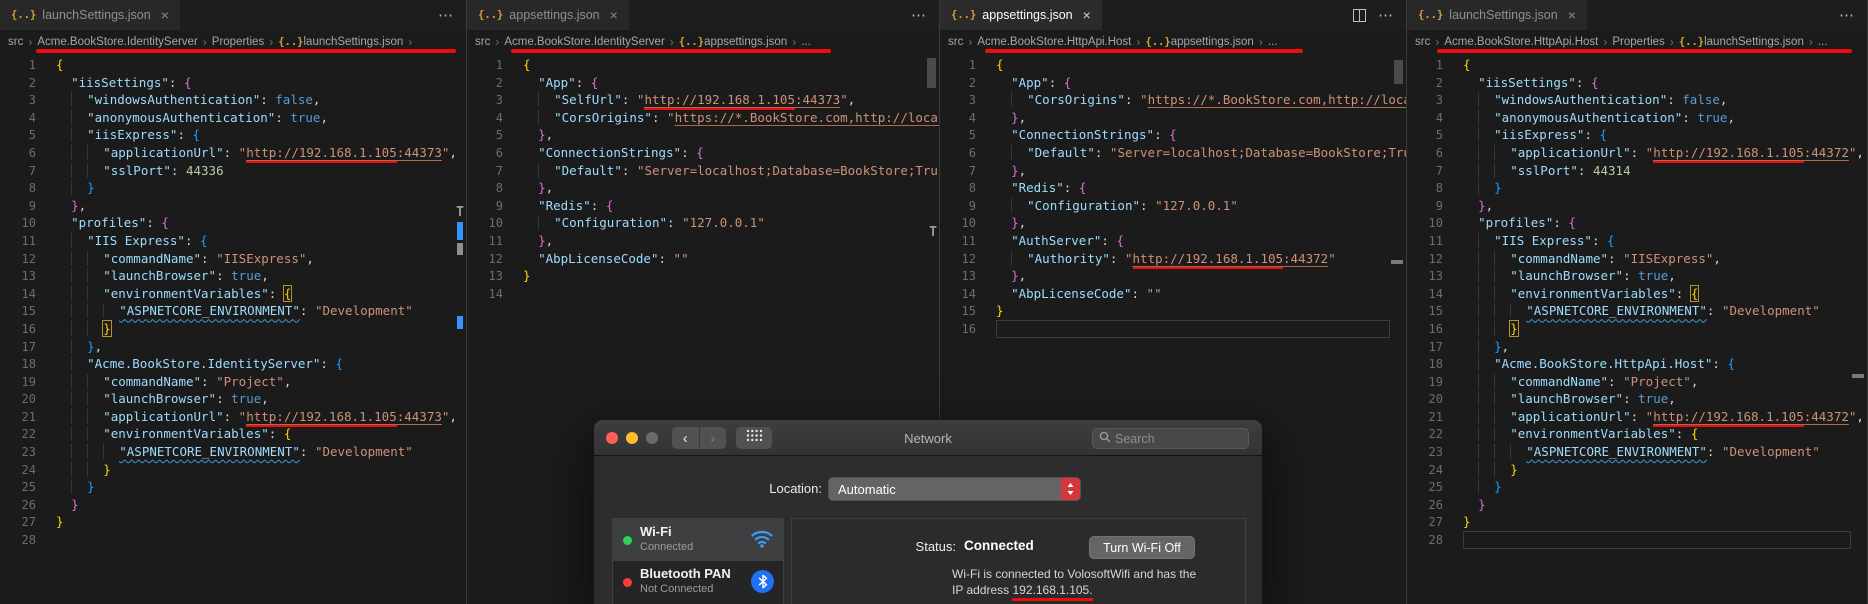 Image resolution: width=1868 pixels, height=604 pixels. What do you see at coordinates (1170, 438) in the screenshot?
I see `search-input: Search` at bounding box center [1170, 438].